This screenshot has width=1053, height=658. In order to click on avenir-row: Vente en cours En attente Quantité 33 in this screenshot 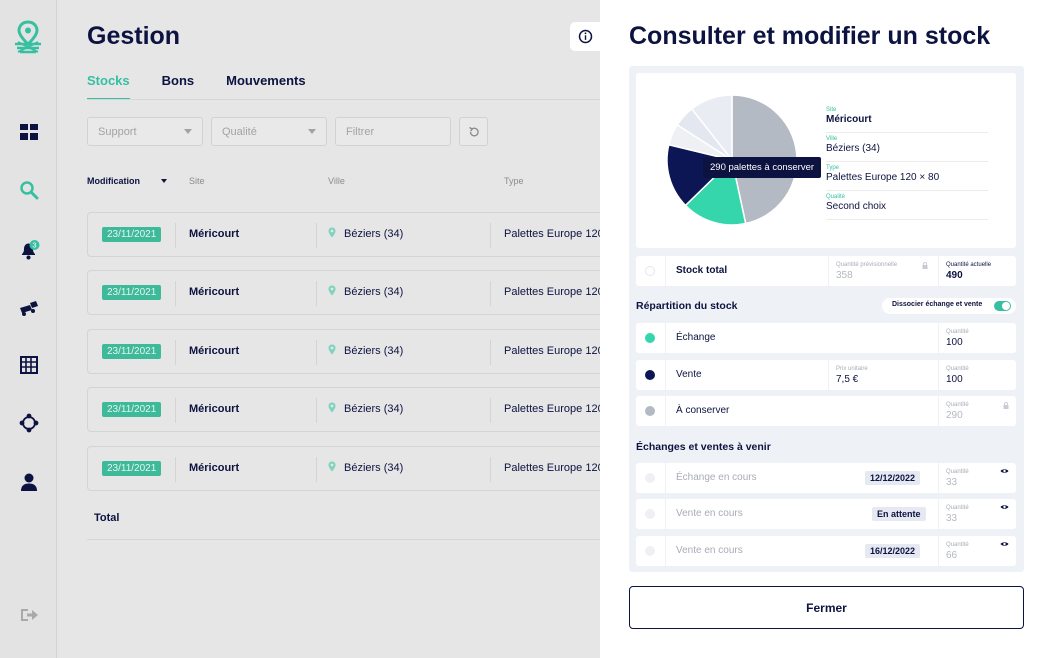, I will do `click(826, 514)`.